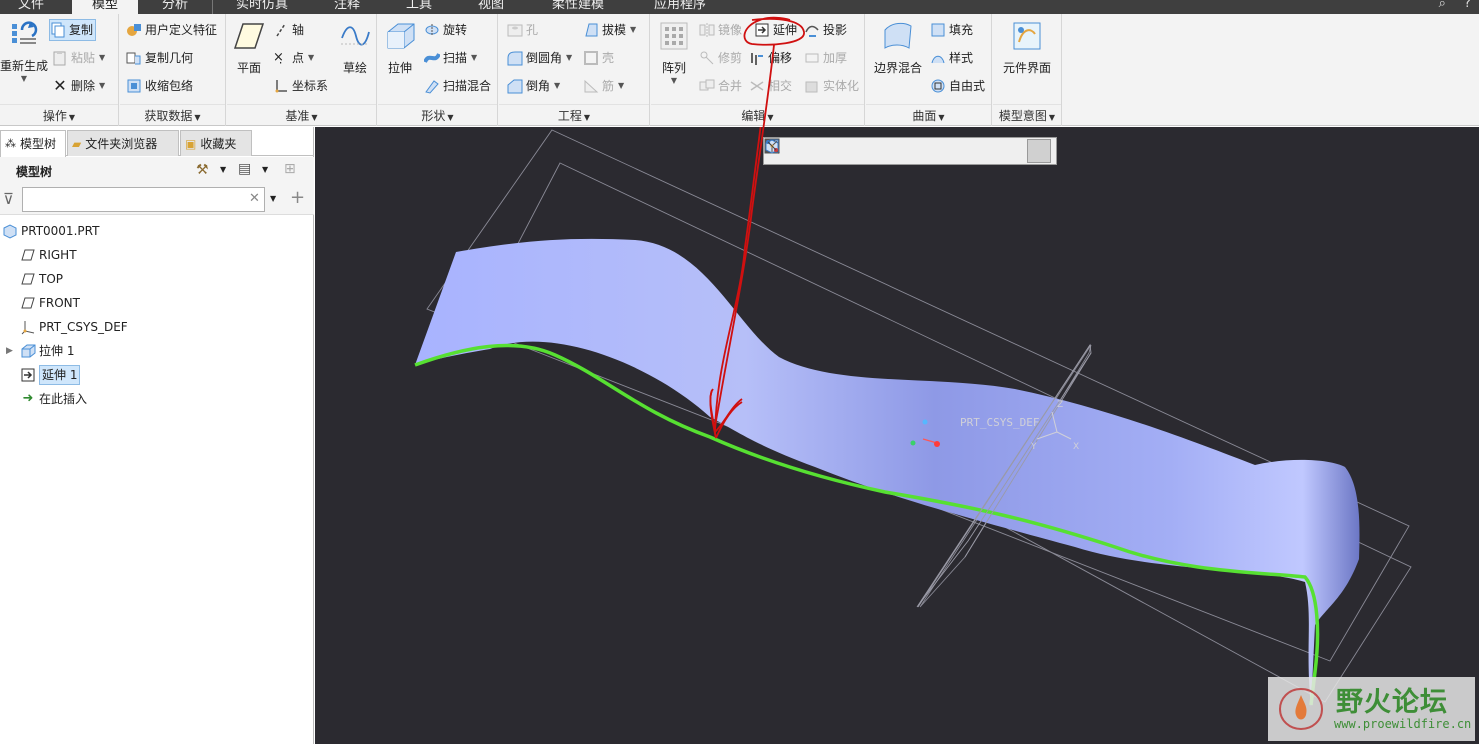 The height and width of the screenshot is (744, 1479). I want to click on group-datum-label: 基准 ▼, so click(301, 115).